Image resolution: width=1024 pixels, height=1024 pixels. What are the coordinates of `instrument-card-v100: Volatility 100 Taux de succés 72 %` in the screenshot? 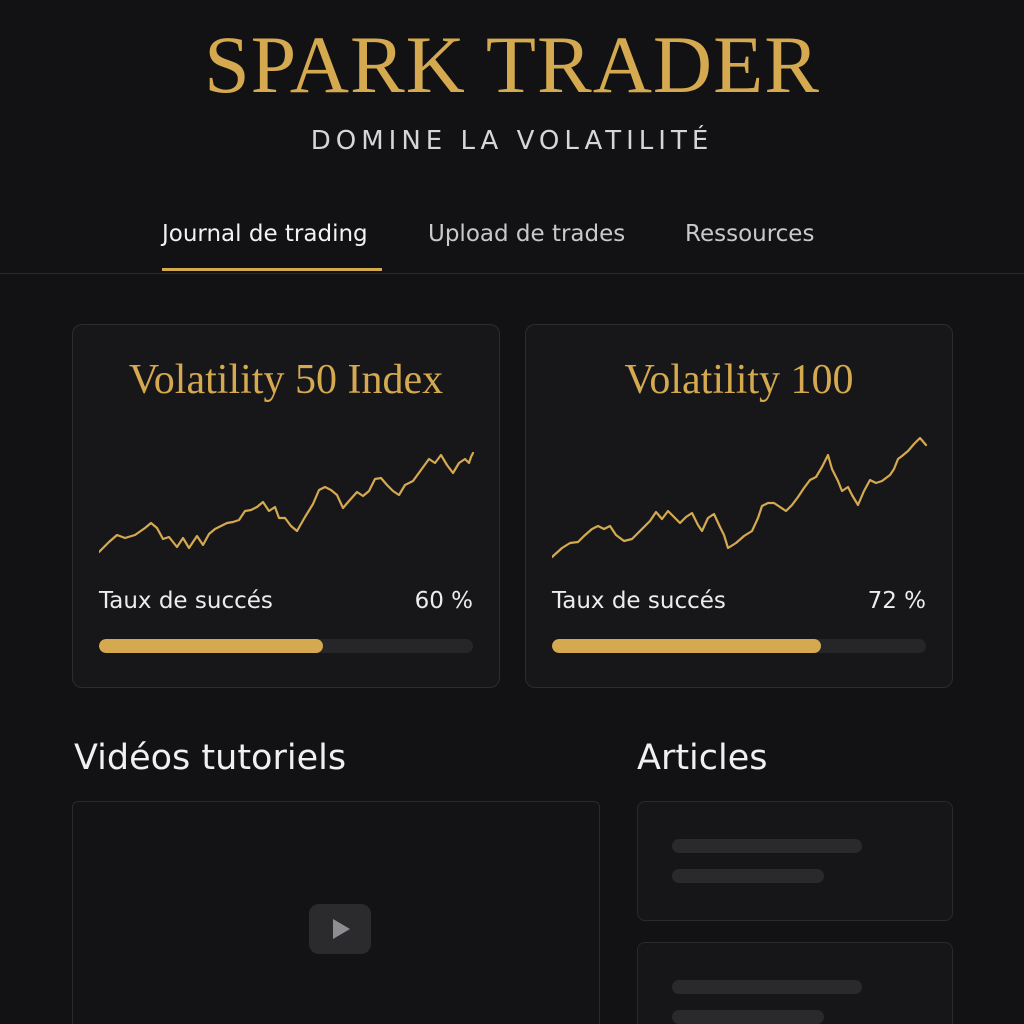 It's located at (739, 506).